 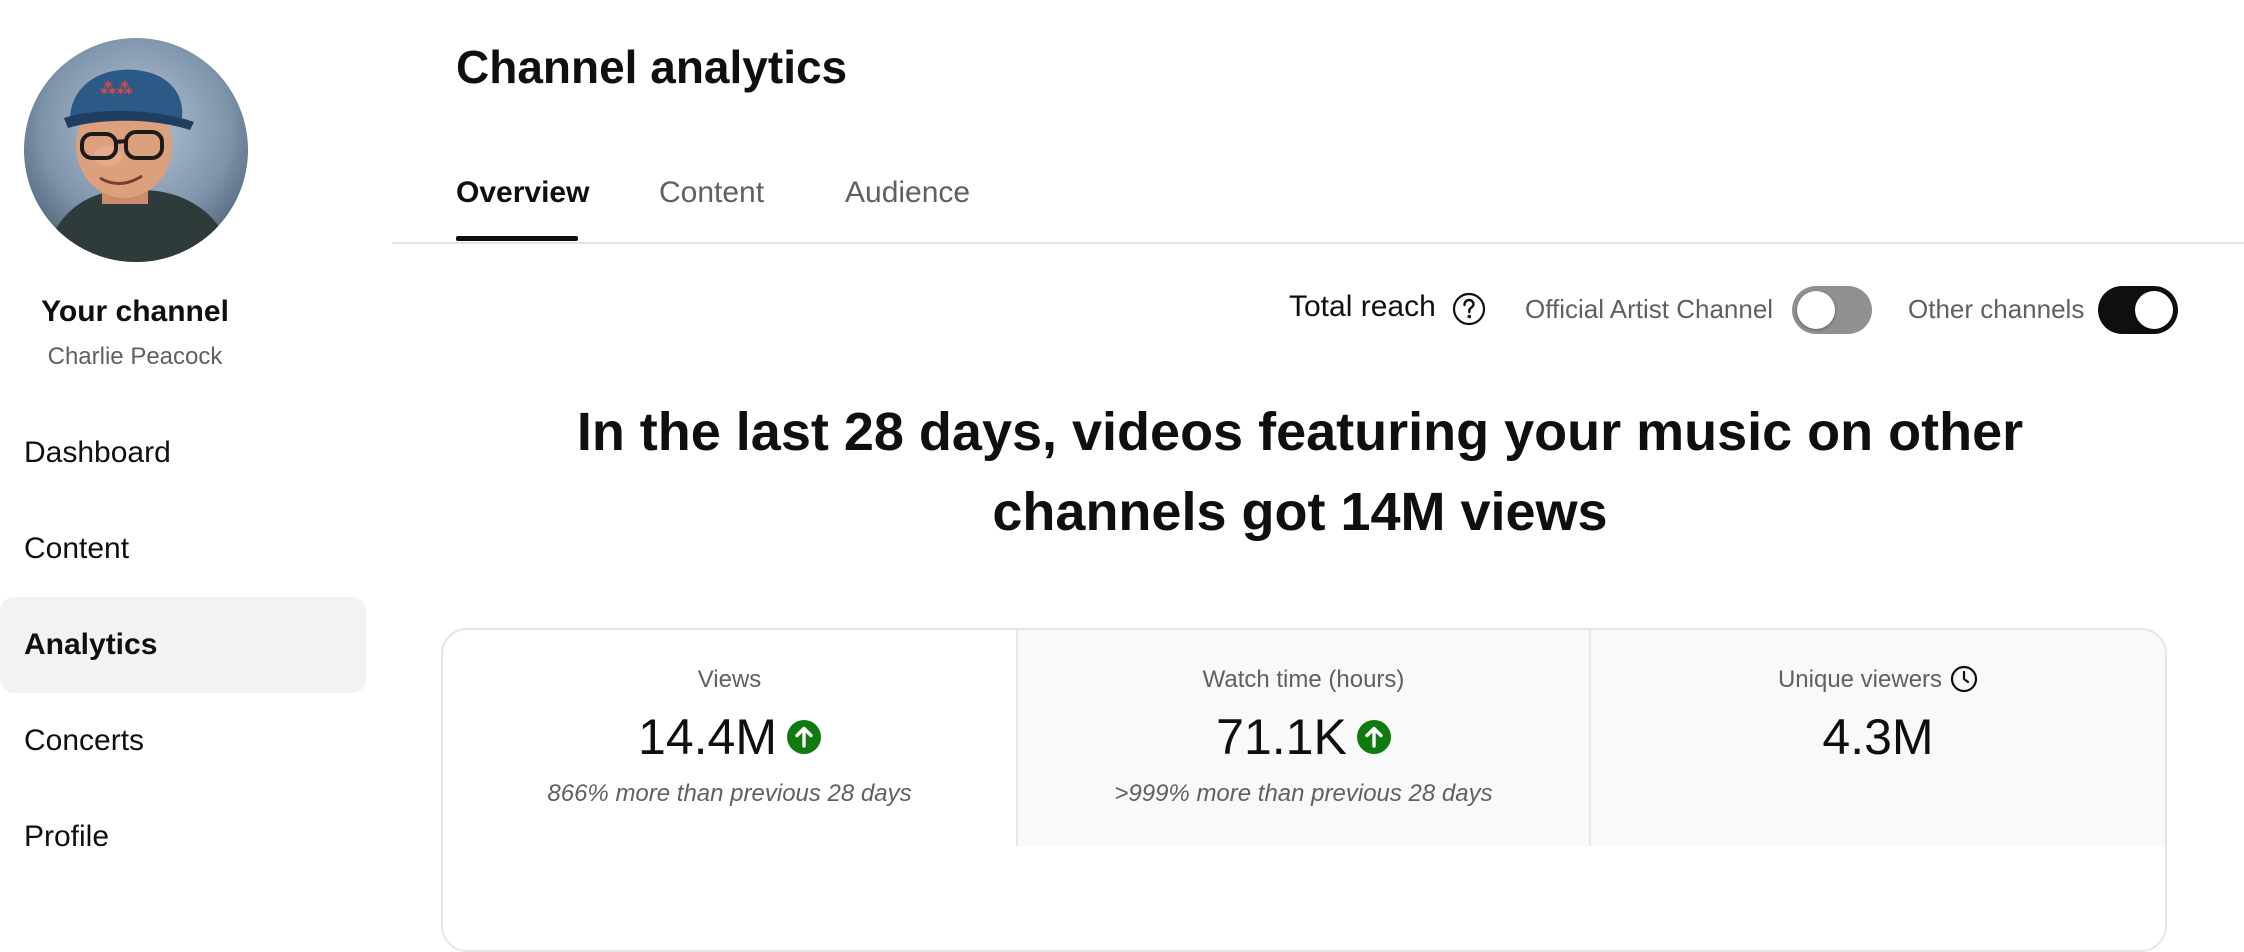 What do you see at coordinates (135, 311) in the screenshot?
I see `channel-title: Your channel` at bounding box center [135, 311].